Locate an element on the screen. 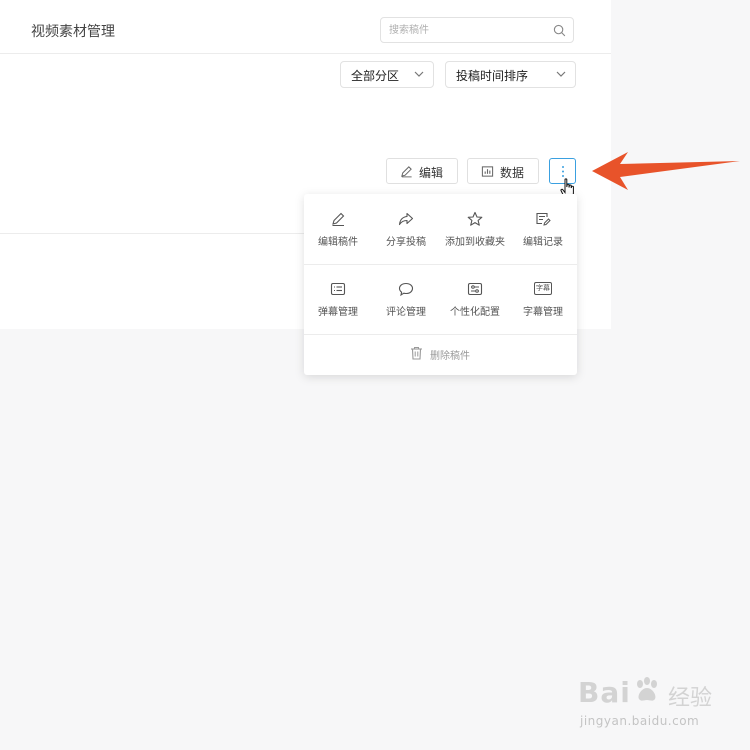  menu-row-2: 弹幕管理 评论管理 个性化配置 字幕 字幕管理 is located at coordinates (440, 299).